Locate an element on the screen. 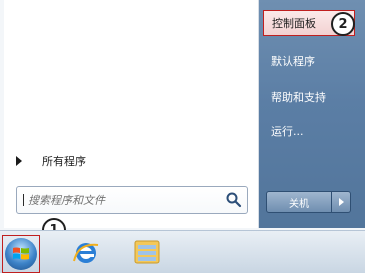 This screenshot has width=365, height=273. windows-explorer-folder-icon is located at coordinates (147, 251).